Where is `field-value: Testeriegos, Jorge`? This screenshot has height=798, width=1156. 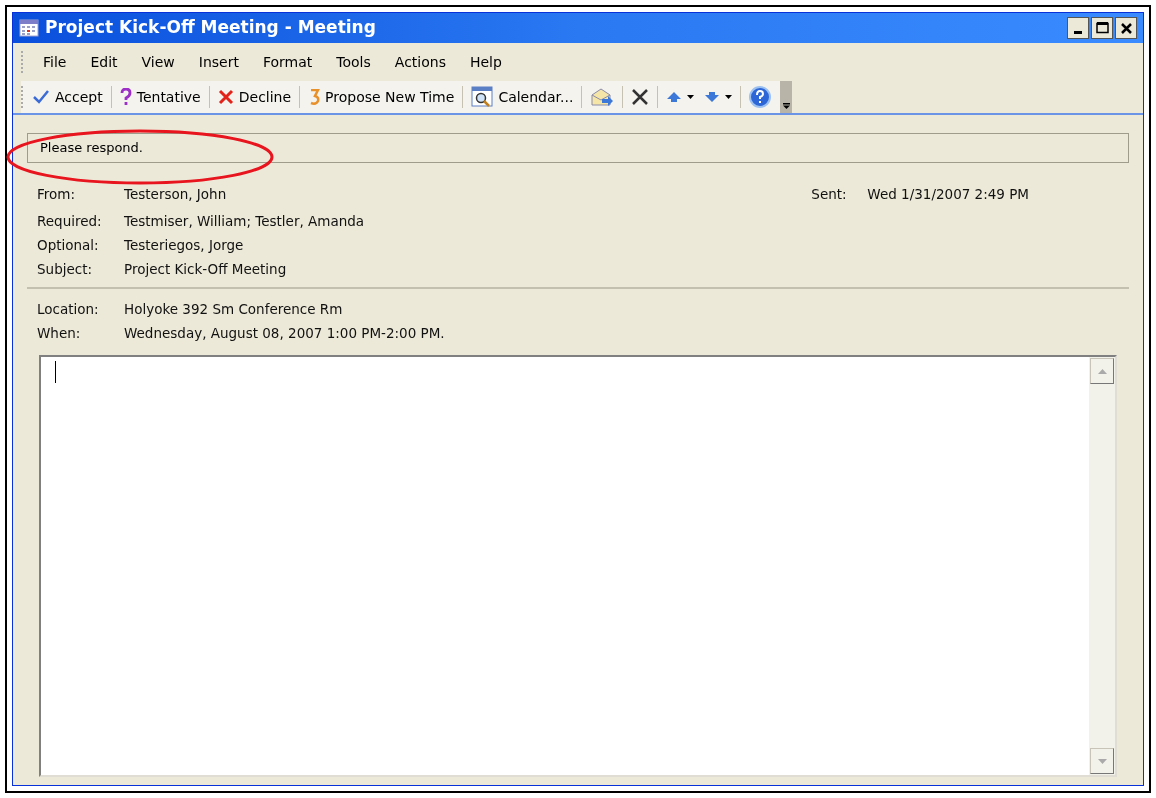 field-value: Testeriegos, Jorge is located at coordinates (184, 245).